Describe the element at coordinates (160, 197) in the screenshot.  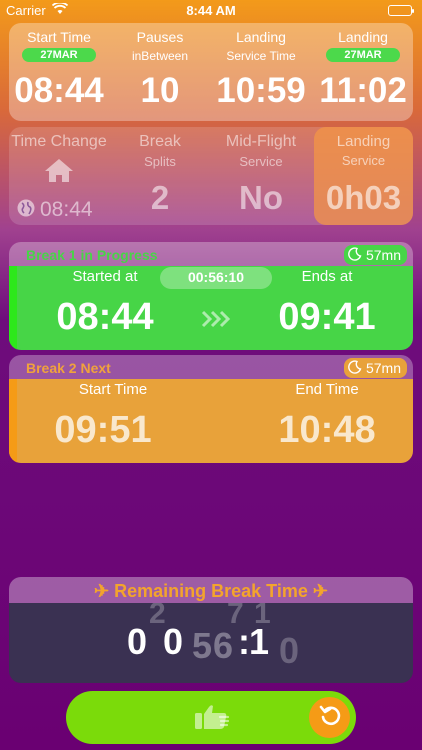
I see `break-splits-value: 2` at that location.